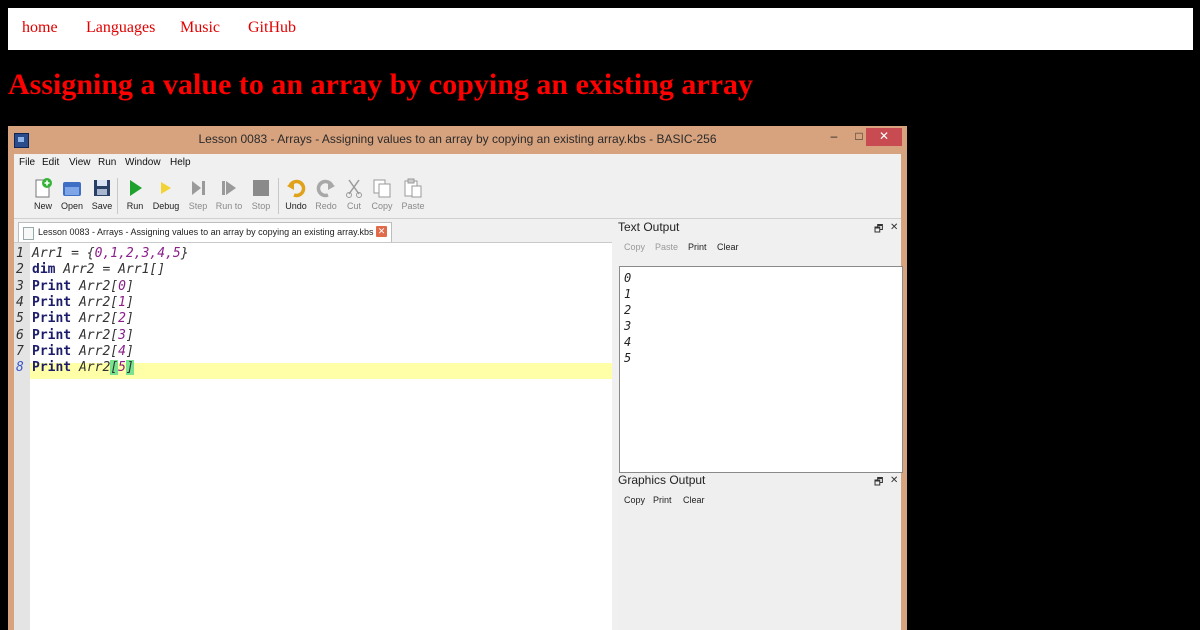  Describe the element at coordinates (634, 500) in the screenshot. I see `graphics-output-copy-button: Copy` at that location.